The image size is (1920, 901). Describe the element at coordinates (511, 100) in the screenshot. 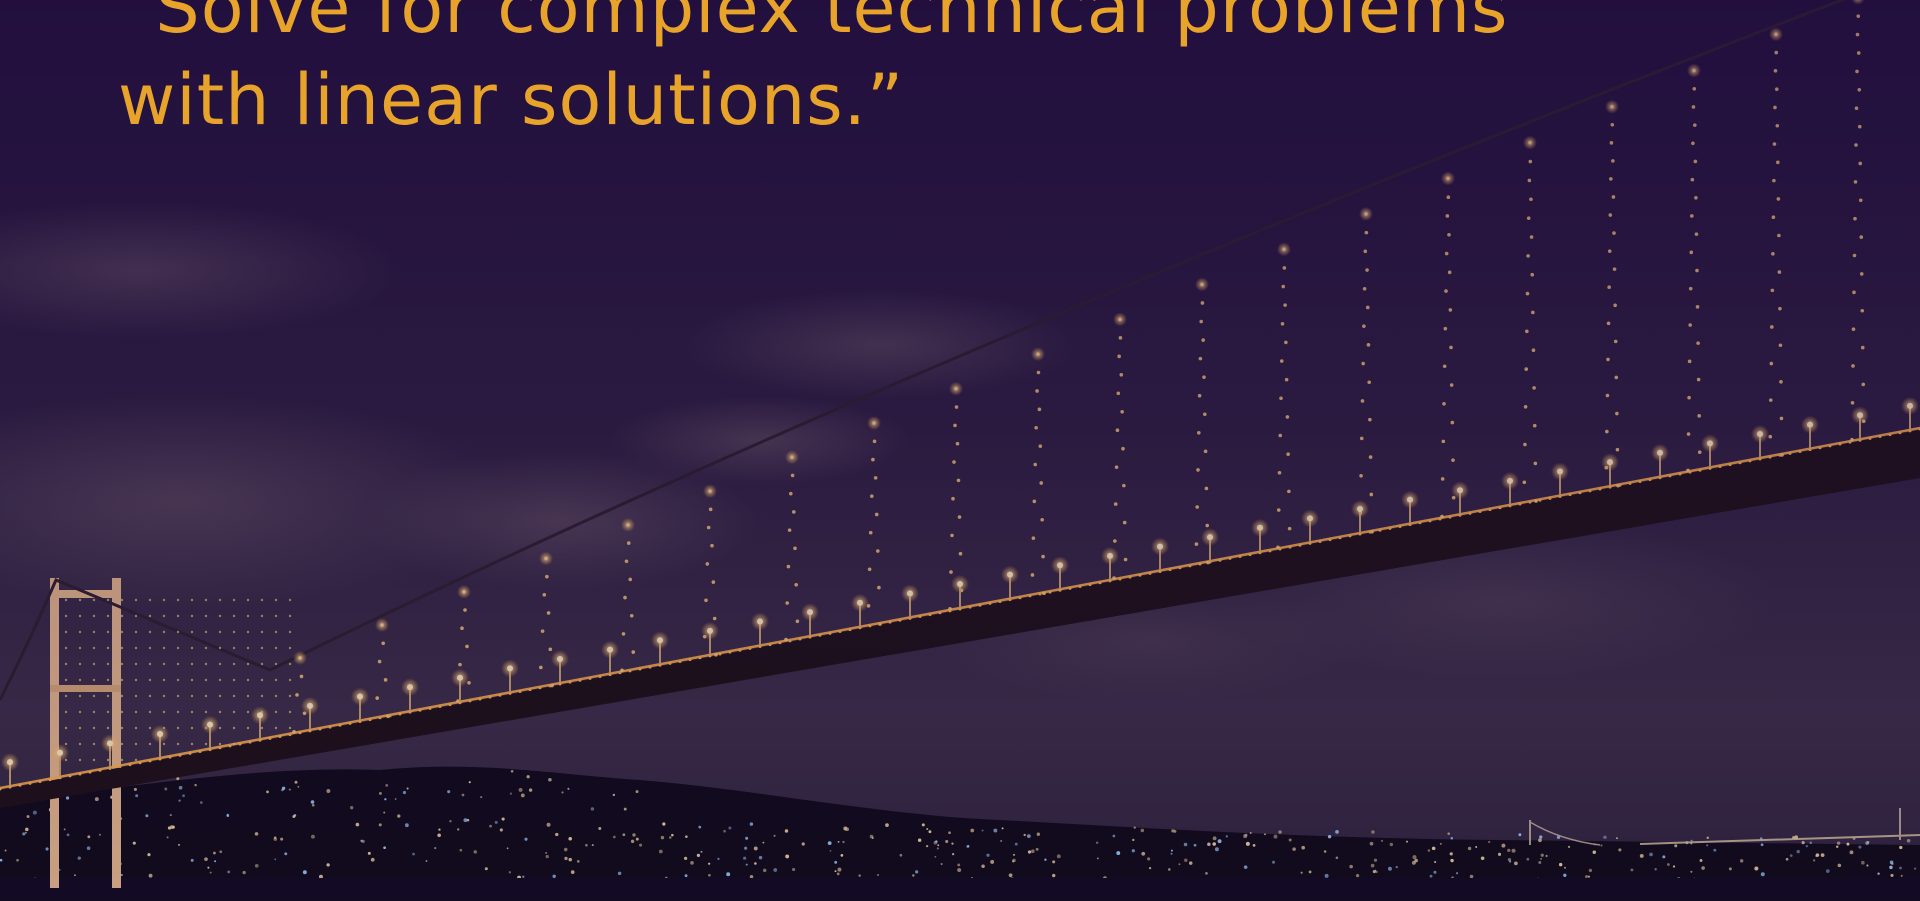

I see `quote-line-2: with linear solutions.”` at that location.